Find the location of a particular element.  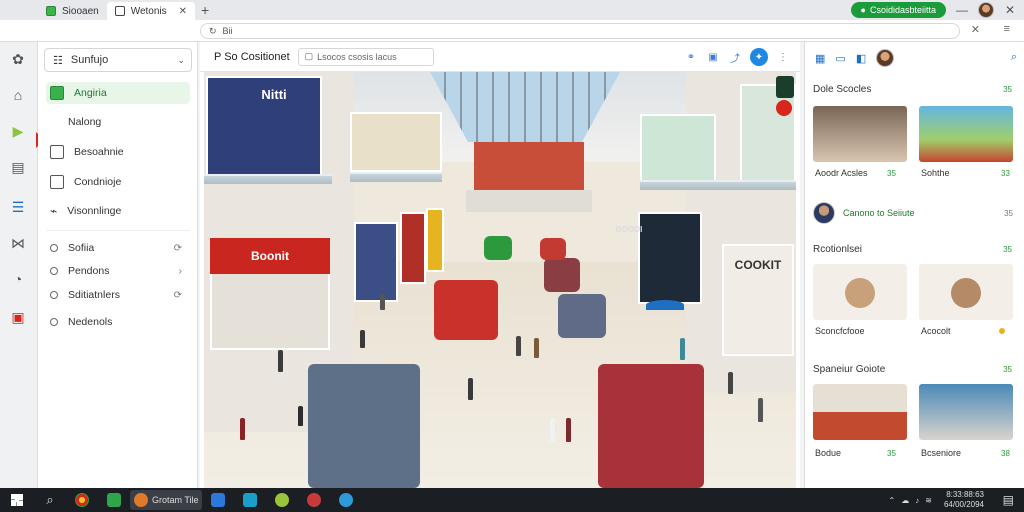

sidebar-item-besoahnie: Besoahnie is located at coordinates (118, 152).